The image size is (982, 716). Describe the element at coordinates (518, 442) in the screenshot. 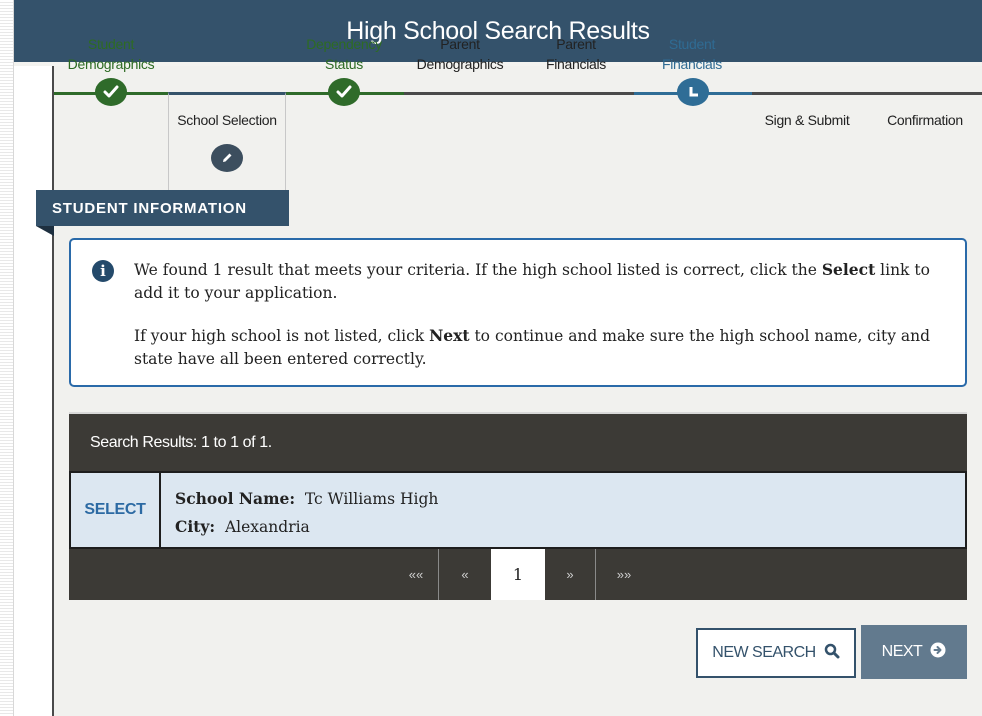

I see `results-header: Search Results: 1 to 1 of 1.` at that location.